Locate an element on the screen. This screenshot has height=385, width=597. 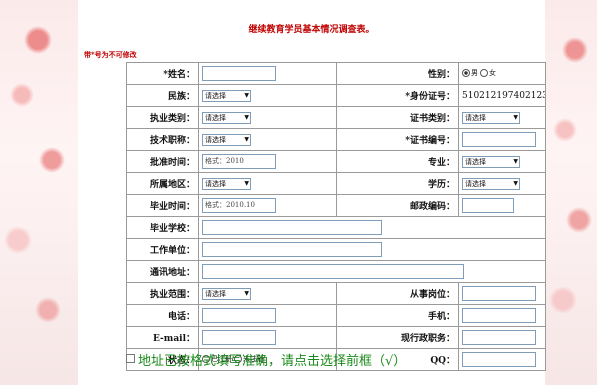
major-label: 专业： is located at coordinates (397, 161).